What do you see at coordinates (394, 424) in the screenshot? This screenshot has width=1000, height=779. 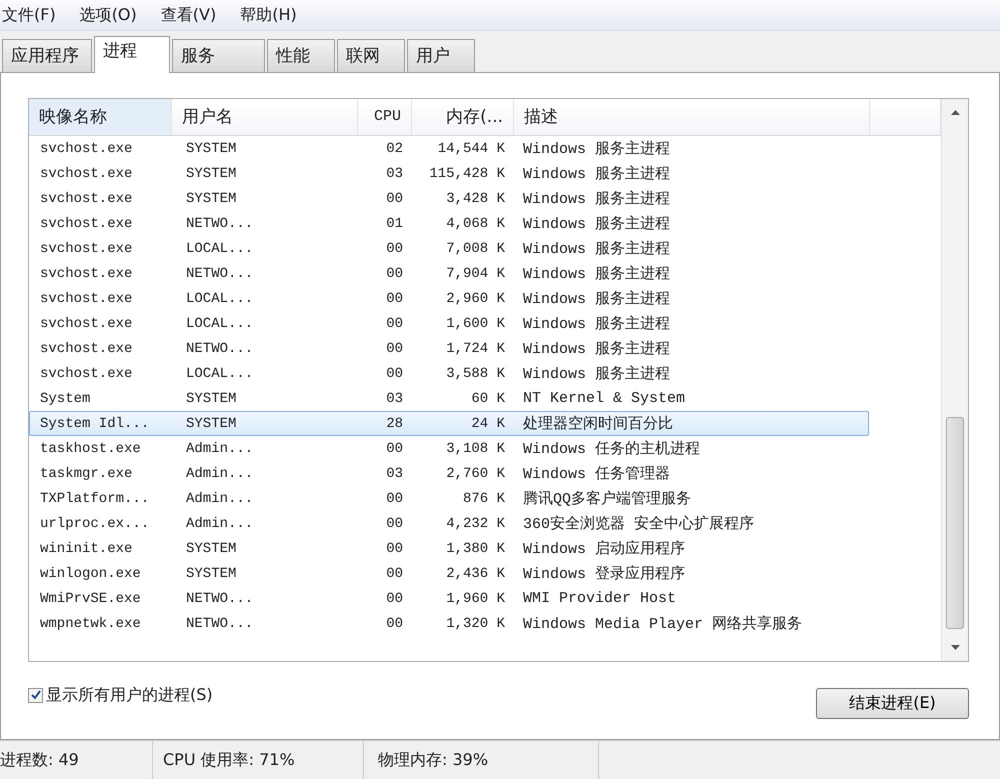 I see `table-cell-text: 28` at bounding box center [394, 424].